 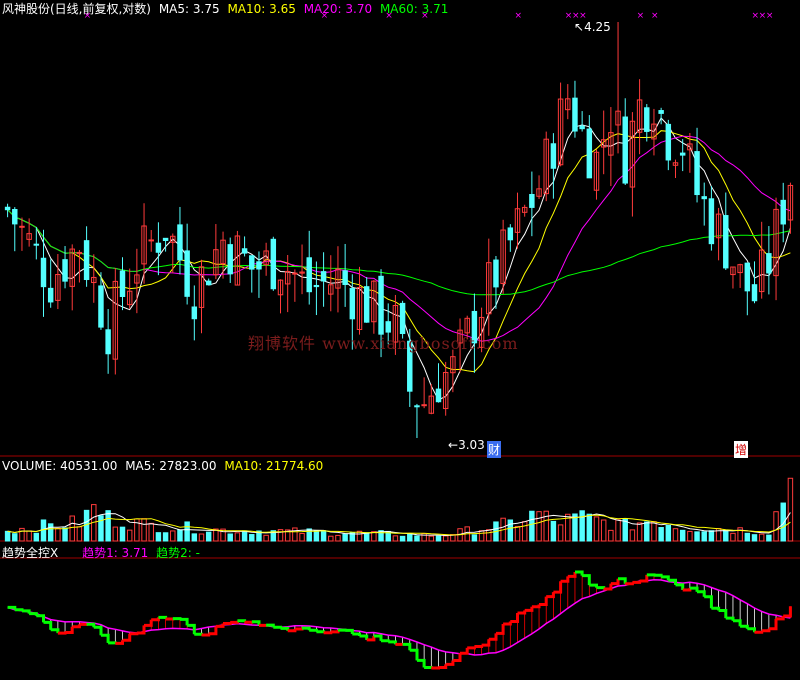 What do you see at coordinates (414, 9) in the screenshot?
I see `ma60-label: MA60: 3.71` at bounding box center [414, 9].